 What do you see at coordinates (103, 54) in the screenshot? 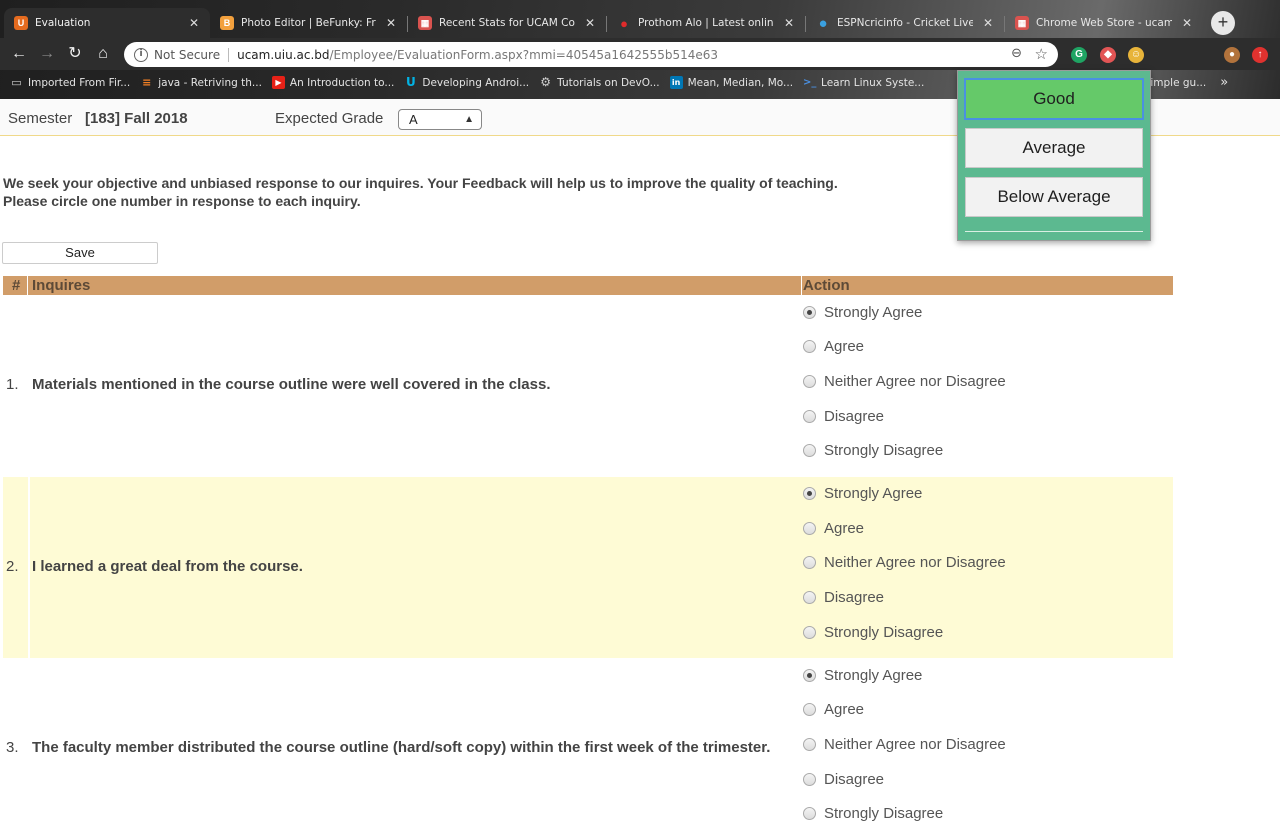
I see `home-icon: ⌂` at bounding box center [103, 54].